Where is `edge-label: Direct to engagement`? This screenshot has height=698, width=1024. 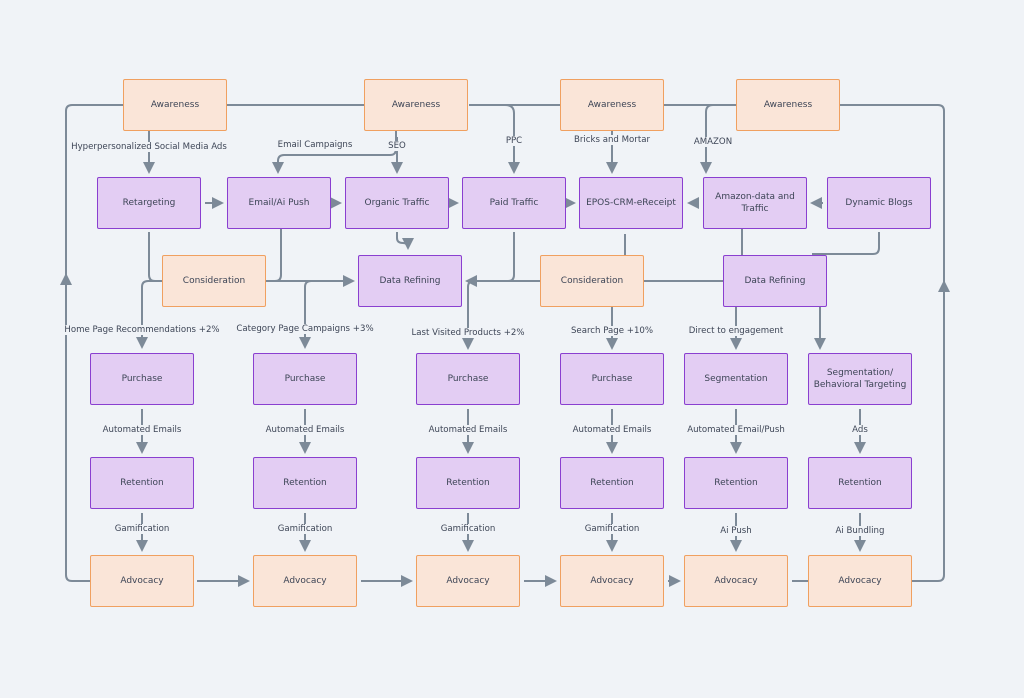
edge-label: Direct to engagement is located at coordinates (736, 331).